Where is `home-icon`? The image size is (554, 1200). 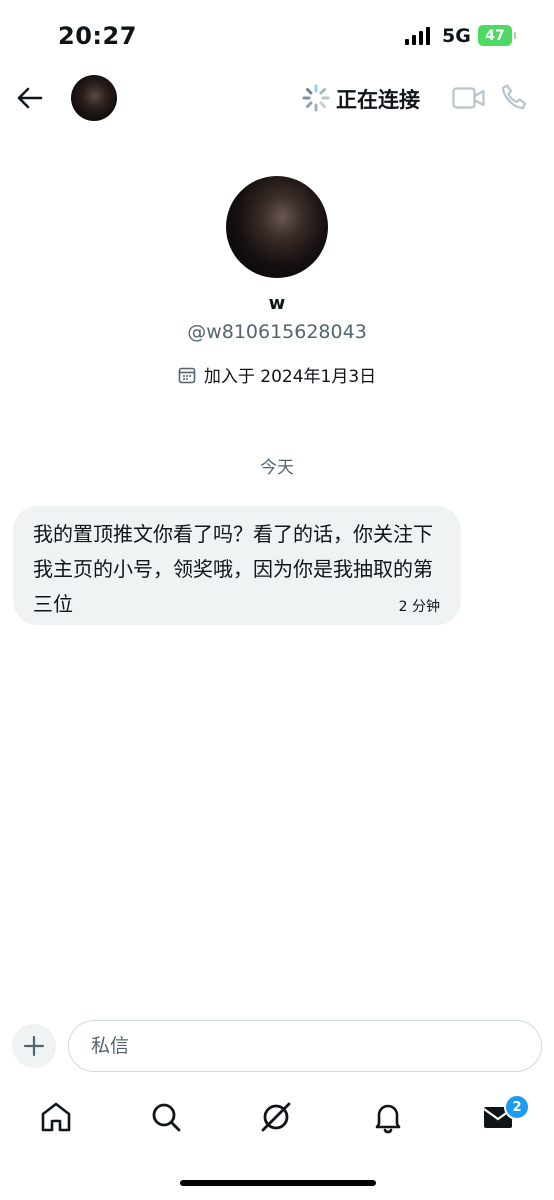
home-icon is located at coordinates (56, 1117).